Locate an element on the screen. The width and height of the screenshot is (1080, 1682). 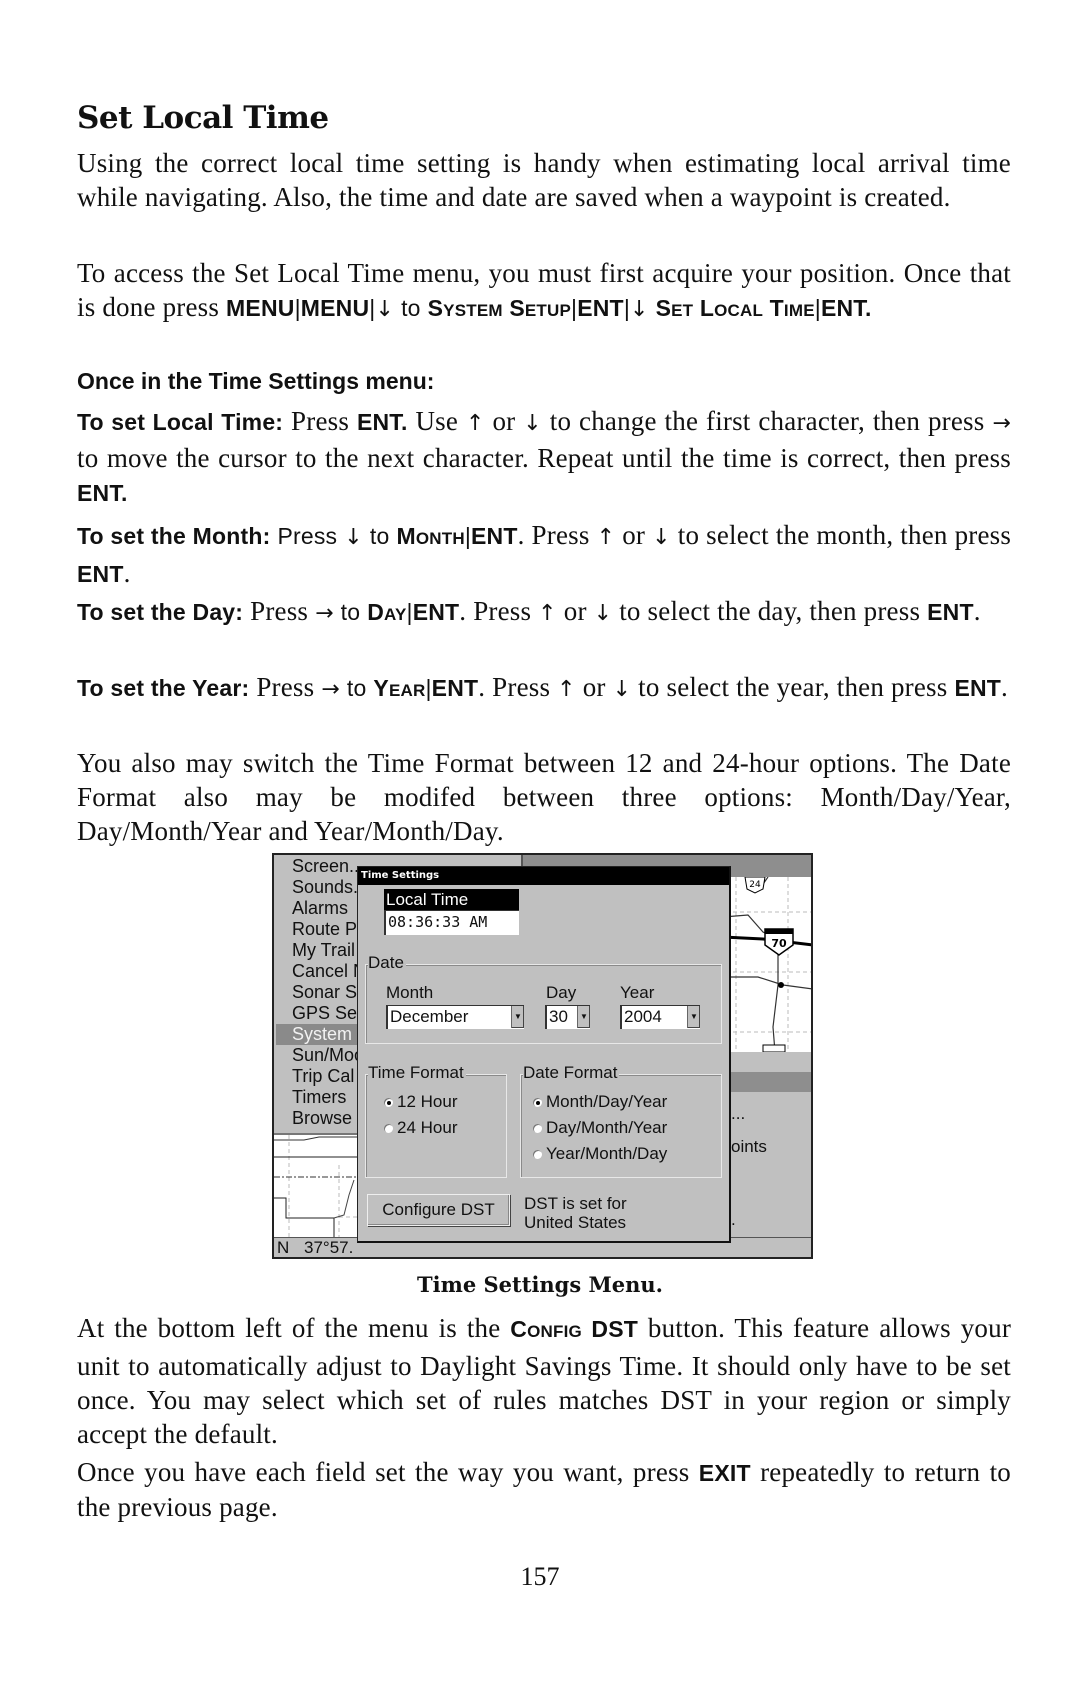
menu-item: Browse is located at coordinates (322, 1118).